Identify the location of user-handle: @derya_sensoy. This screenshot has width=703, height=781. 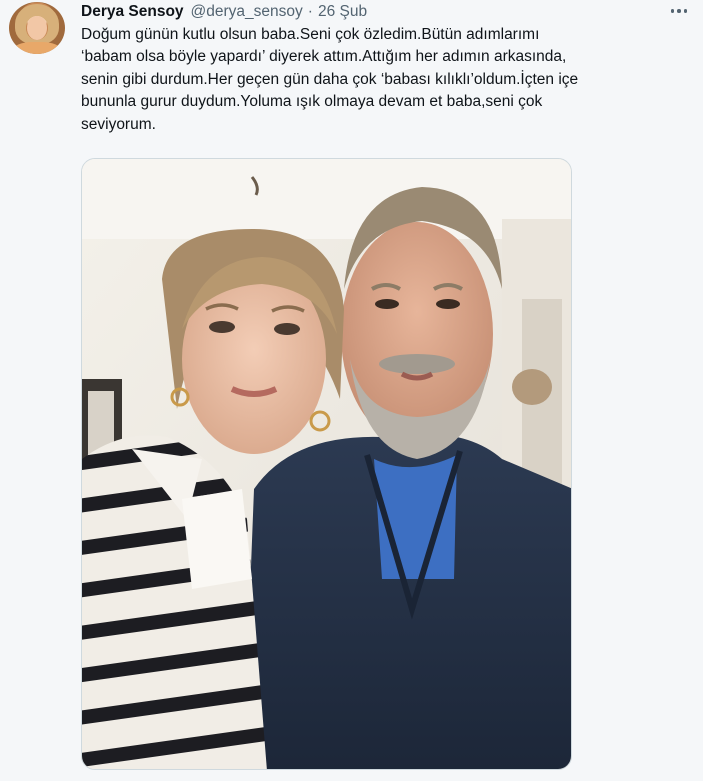
(247, 12).